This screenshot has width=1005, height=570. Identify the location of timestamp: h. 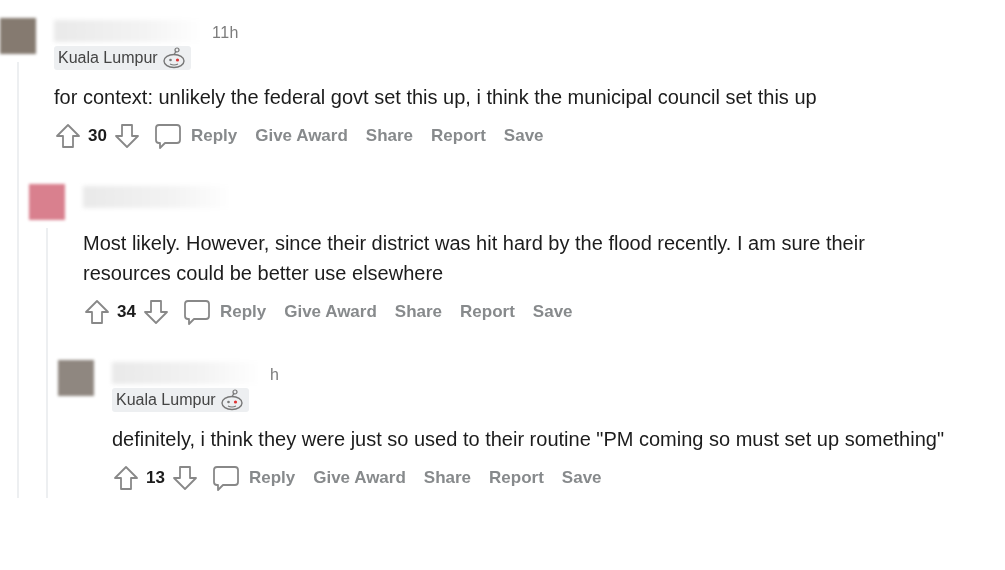
(275, 375).